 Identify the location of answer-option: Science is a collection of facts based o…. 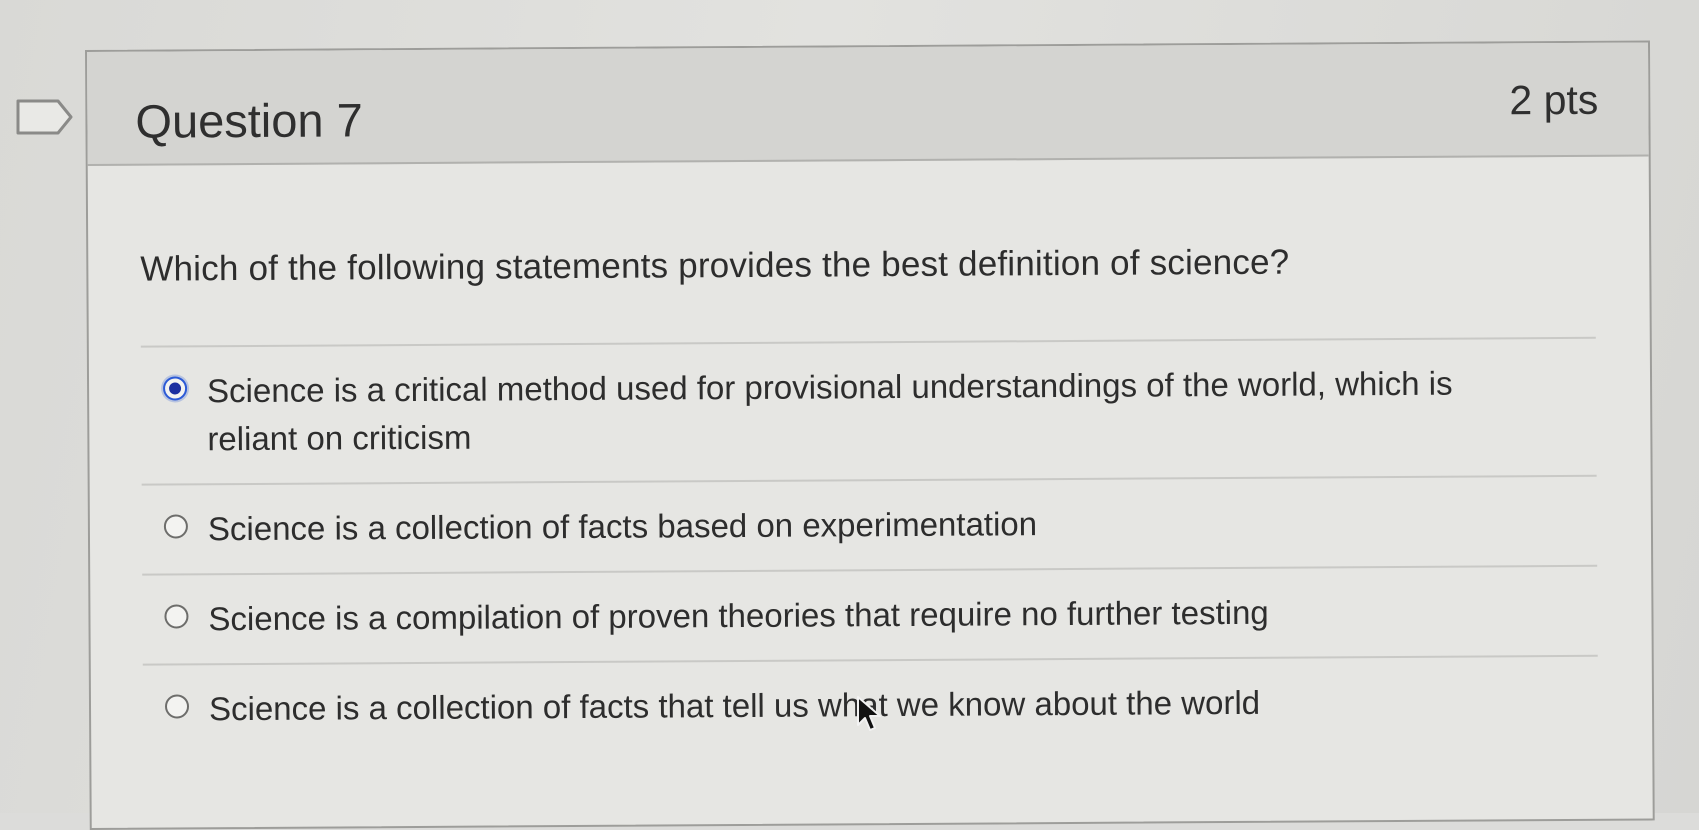
(870, 525).